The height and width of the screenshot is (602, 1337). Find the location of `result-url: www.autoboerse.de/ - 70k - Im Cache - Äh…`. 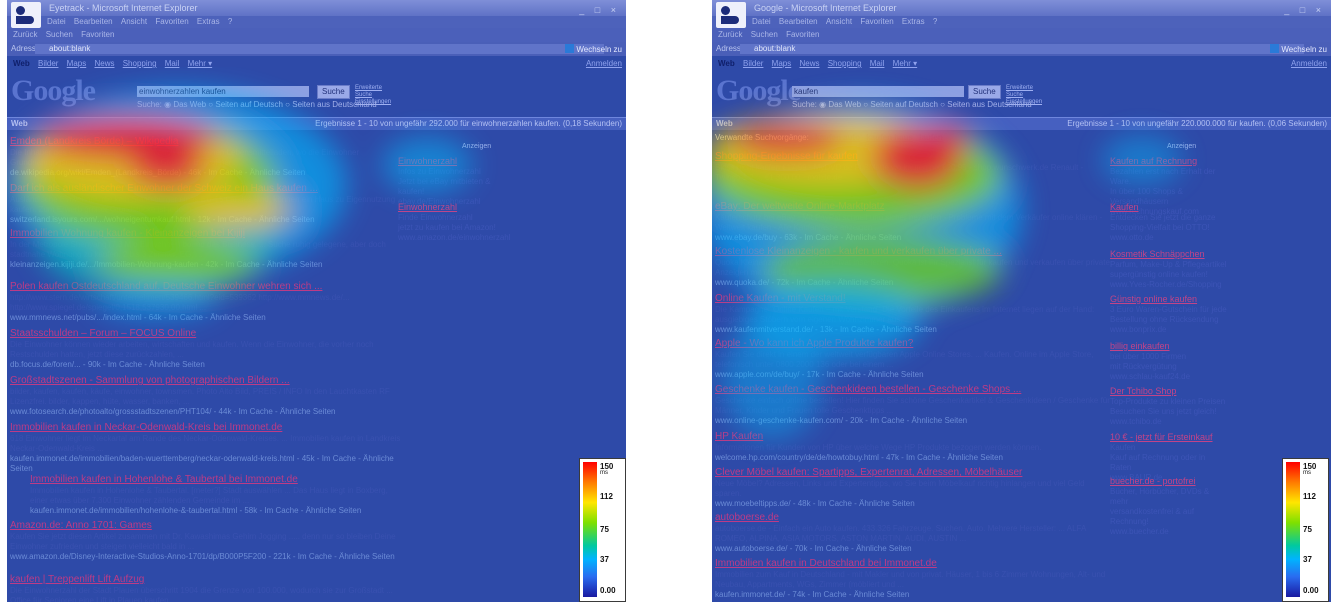

result-url: www.autoboerse.de/ - 70k - Im Cache - Äh… is located at coordinates (912, 549).